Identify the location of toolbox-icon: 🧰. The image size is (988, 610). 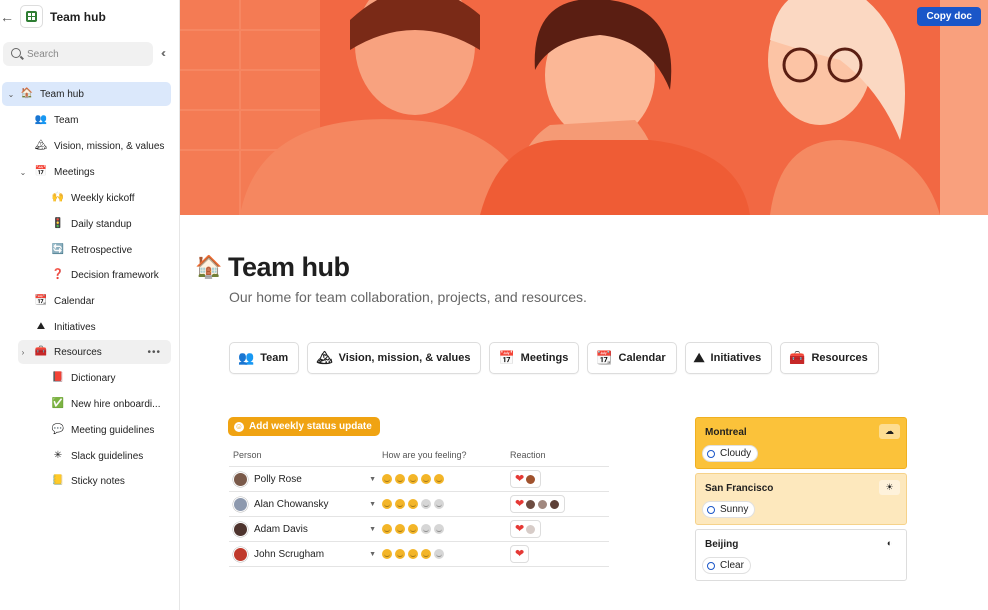
(797, 357).